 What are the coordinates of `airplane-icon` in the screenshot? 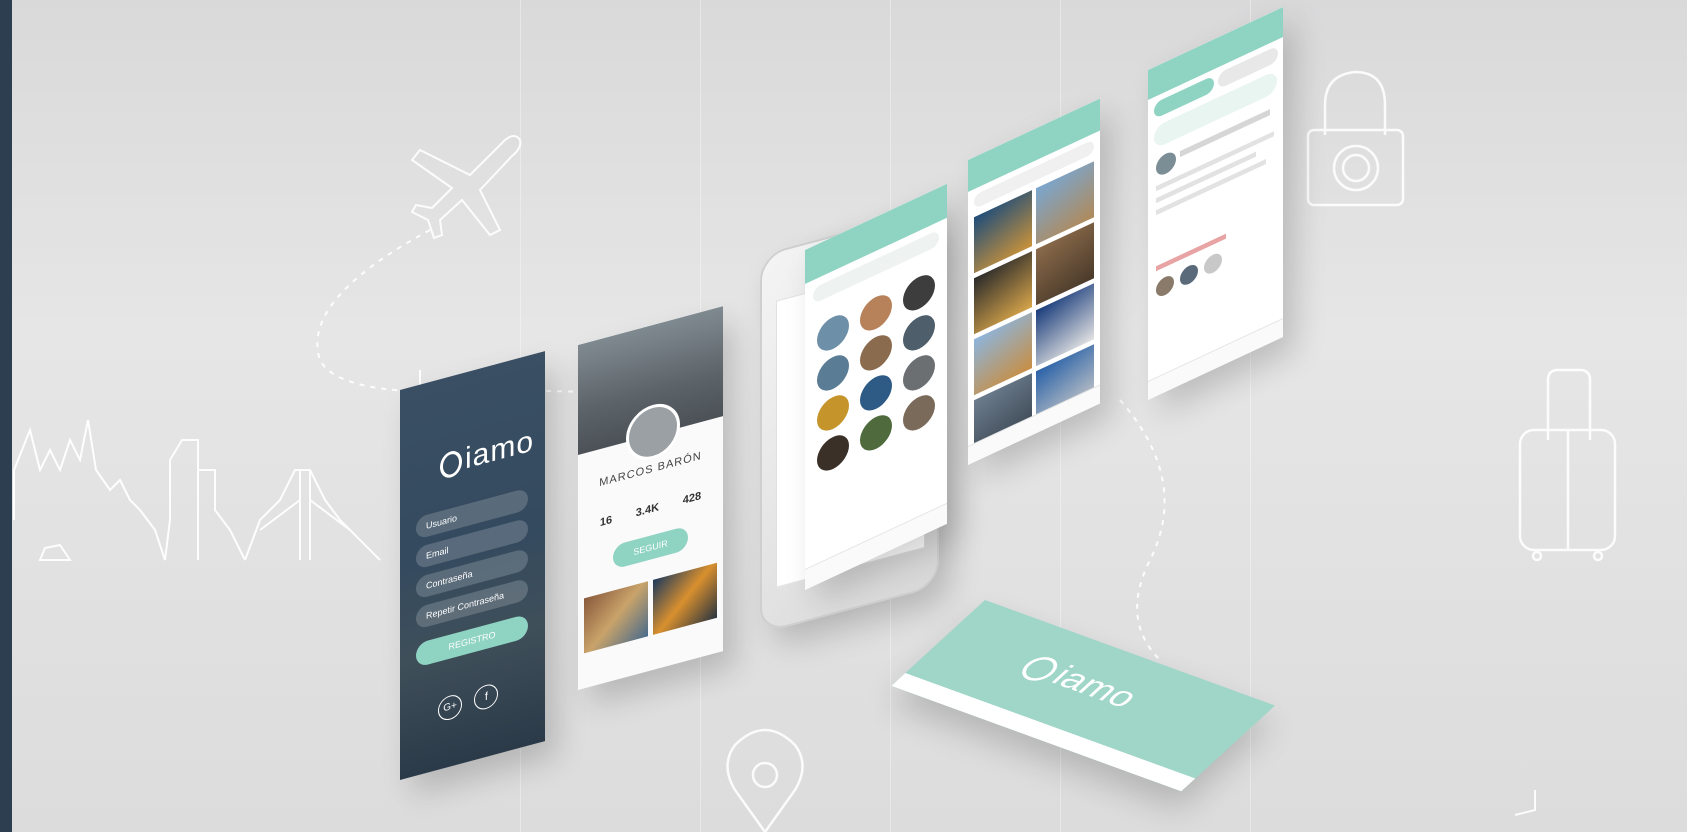 It's located at (466, 187).